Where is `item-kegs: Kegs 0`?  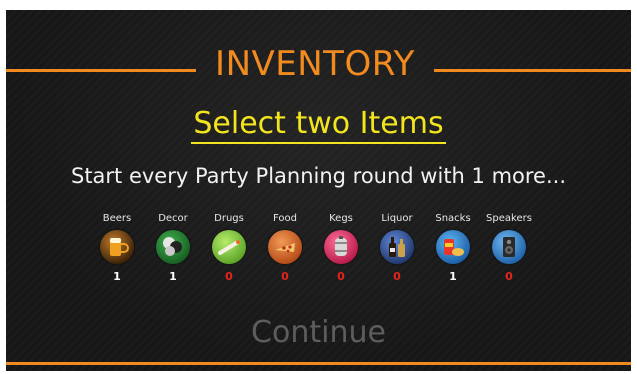
item-kegs: Kegs 0 is located at coordinates (341, 253).